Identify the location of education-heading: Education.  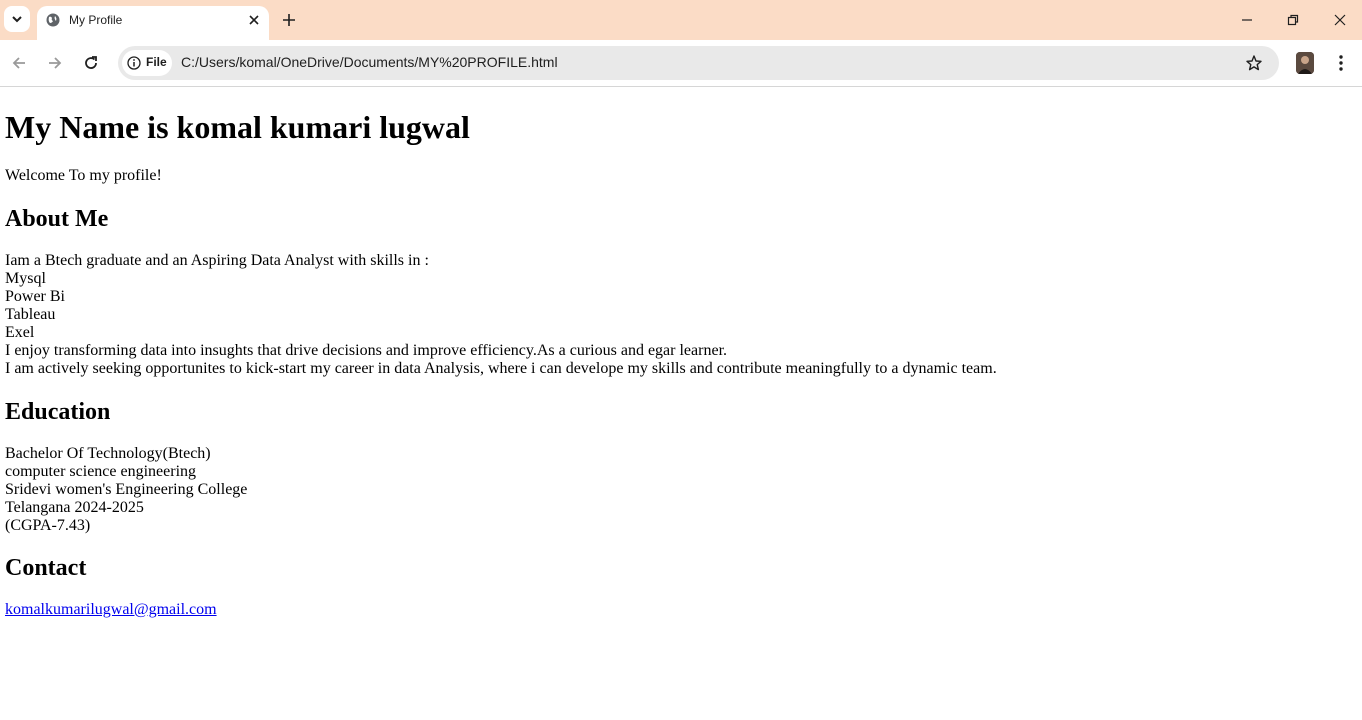
(58, 412).